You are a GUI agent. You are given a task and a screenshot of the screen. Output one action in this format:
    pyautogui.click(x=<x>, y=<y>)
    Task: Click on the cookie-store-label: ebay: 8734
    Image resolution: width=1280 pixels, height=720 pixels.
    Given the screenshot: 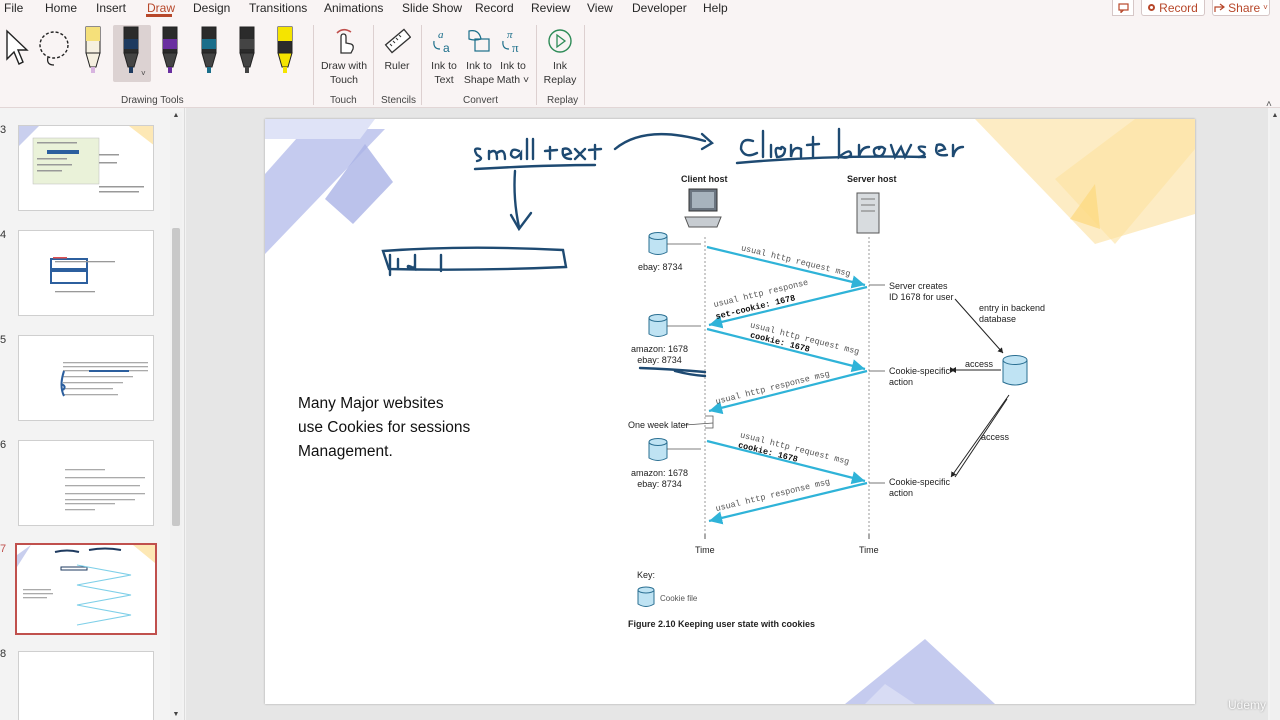 What is the action you would take?
    pyautogui.click(x=660, y=267)
    